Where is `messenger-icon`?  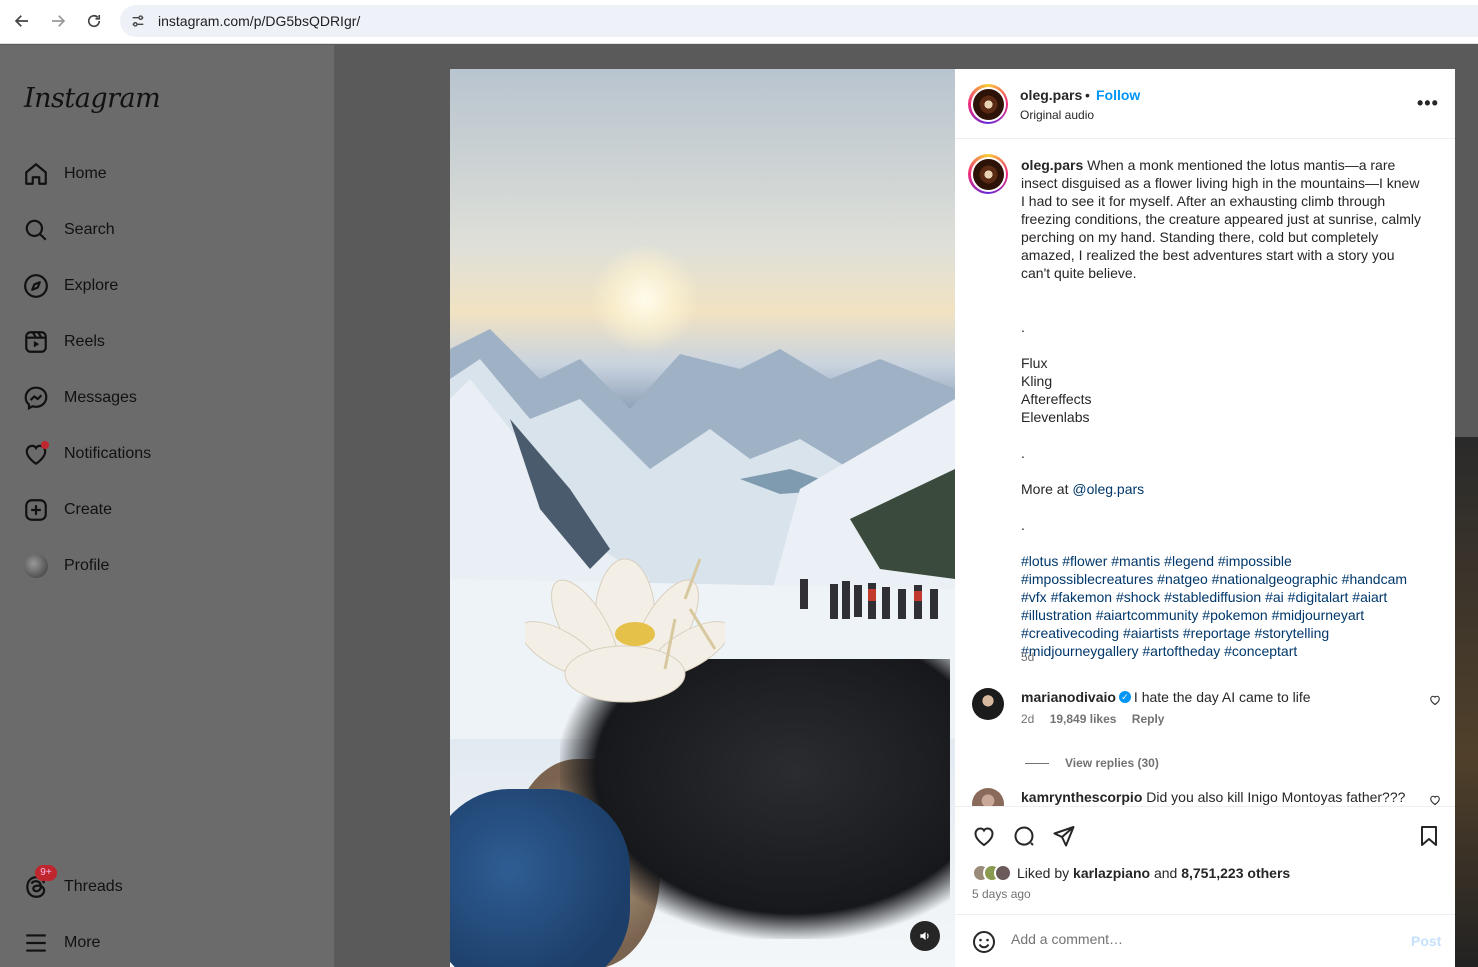 messenger-icon is located at coordinates (36, 398).